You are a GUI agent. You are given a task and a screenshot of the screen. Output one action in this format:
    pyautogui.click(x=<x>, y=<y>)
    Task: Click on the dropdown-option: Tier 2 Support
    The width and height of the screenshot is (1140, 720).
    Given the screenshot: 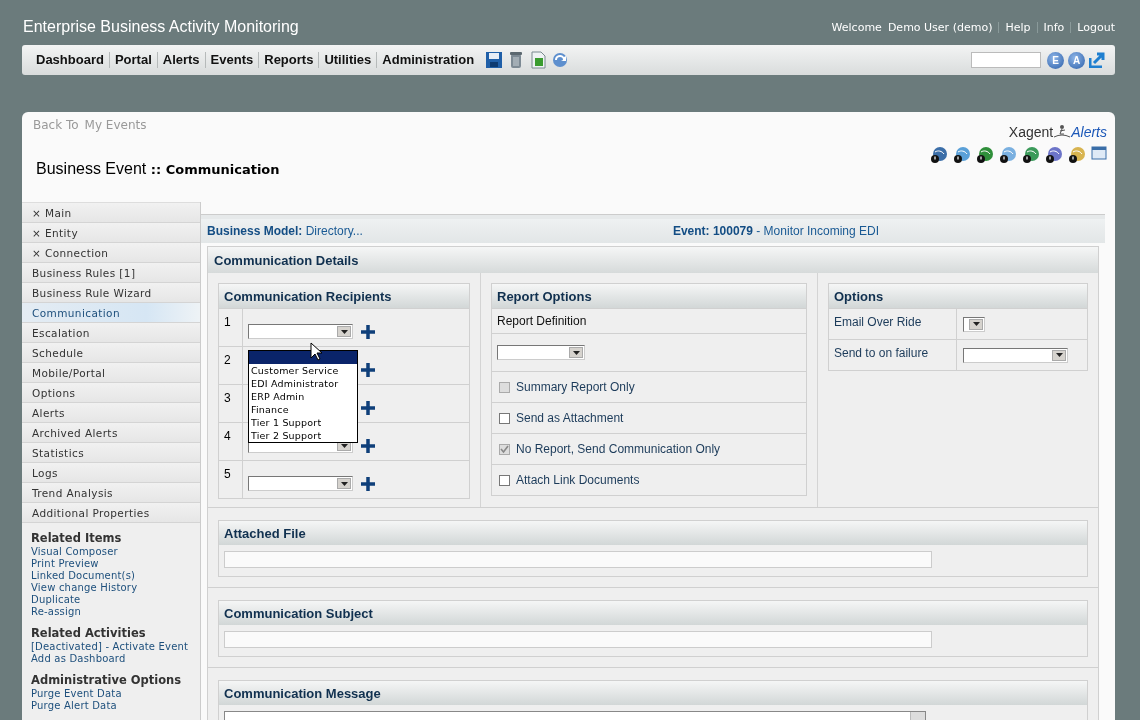 What is the action you would take?
    pyautogui.click(x=303, y=435)
    